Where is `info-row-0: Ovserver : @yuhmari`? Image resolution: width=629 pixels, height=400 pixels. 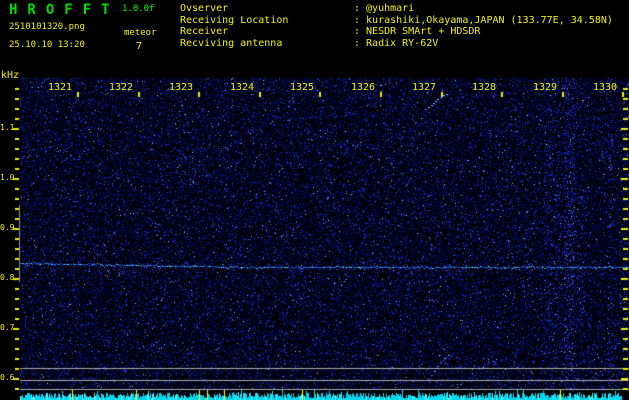 info-row-0: Ovserver : @yuhmari is located at coordinates (396, 9).